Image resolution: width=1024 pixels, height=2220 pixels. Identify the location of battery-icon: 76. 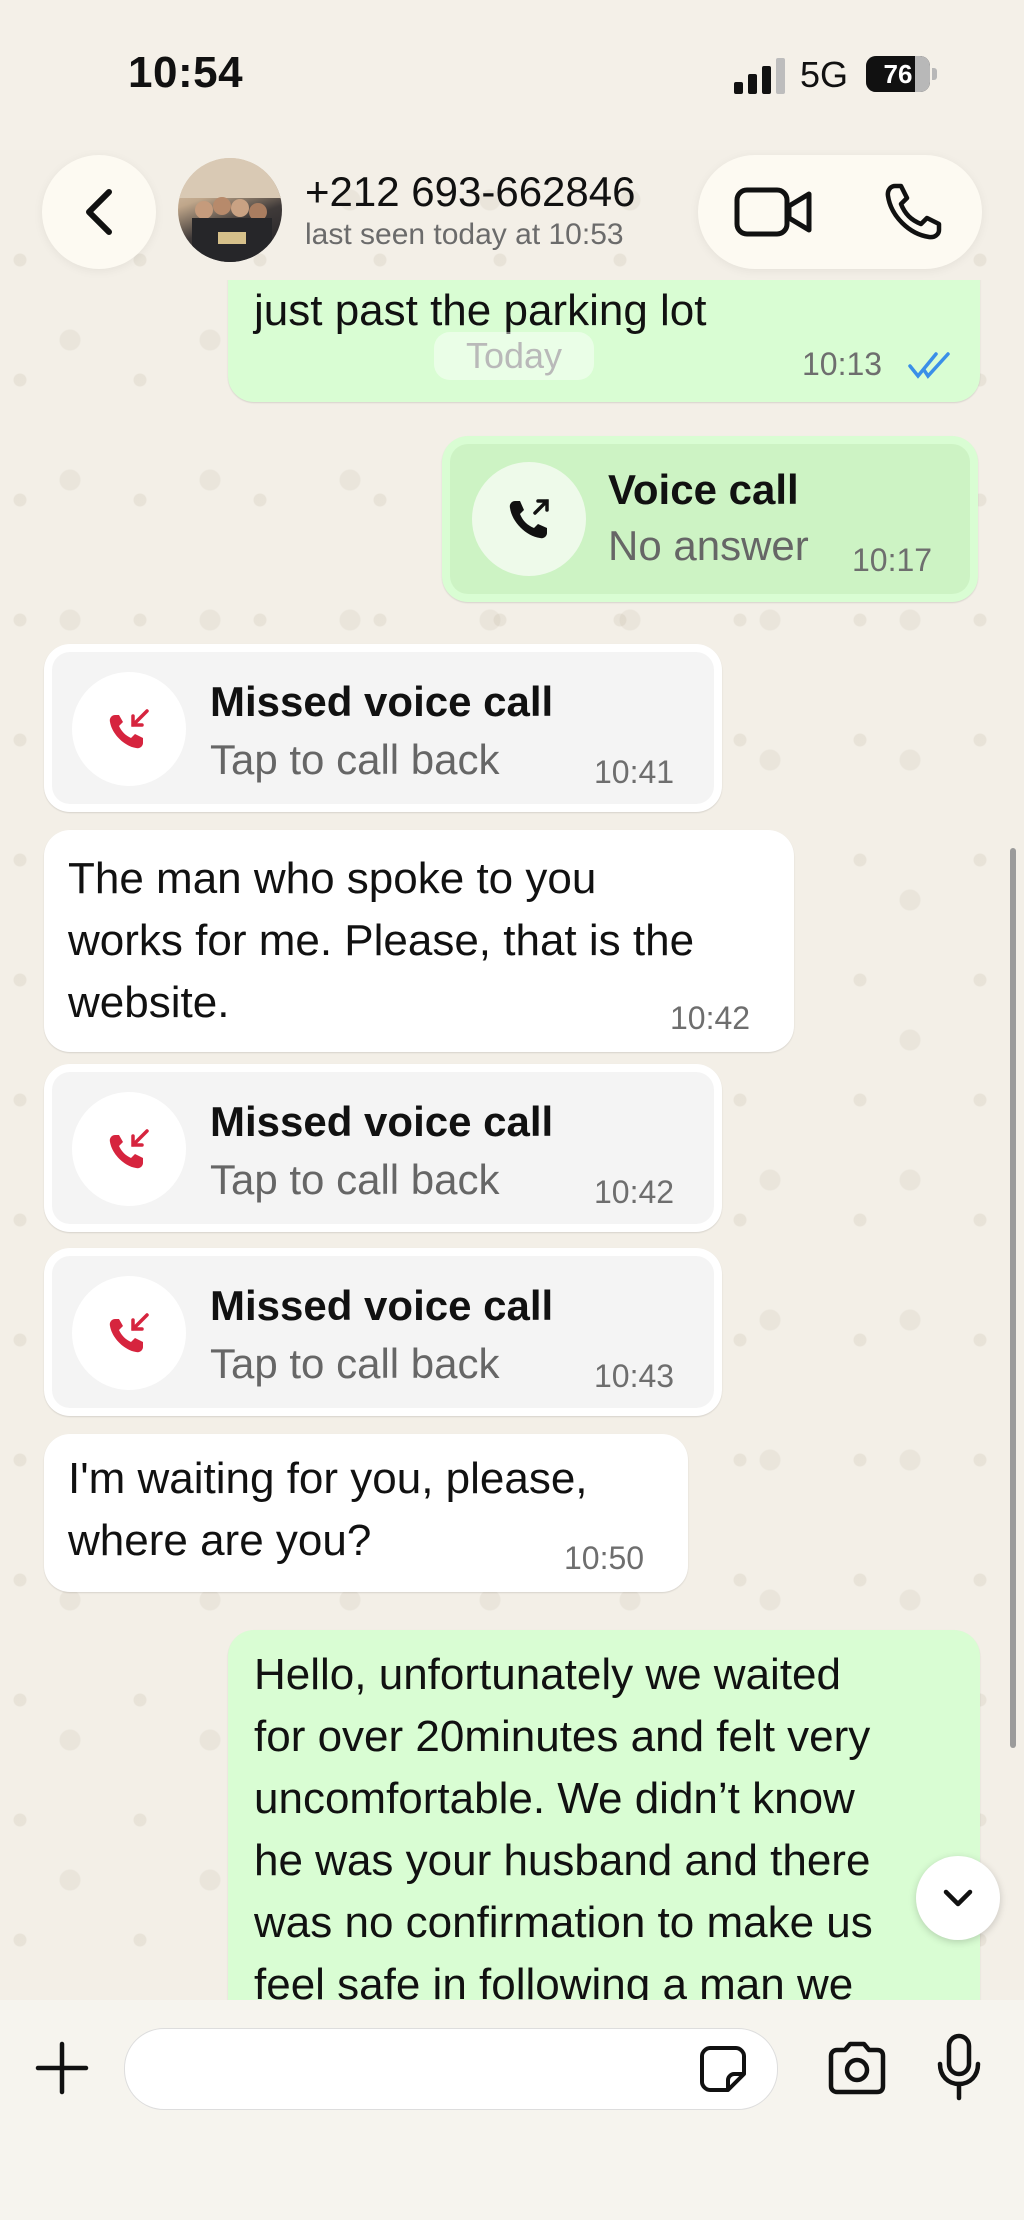
(902, 74).